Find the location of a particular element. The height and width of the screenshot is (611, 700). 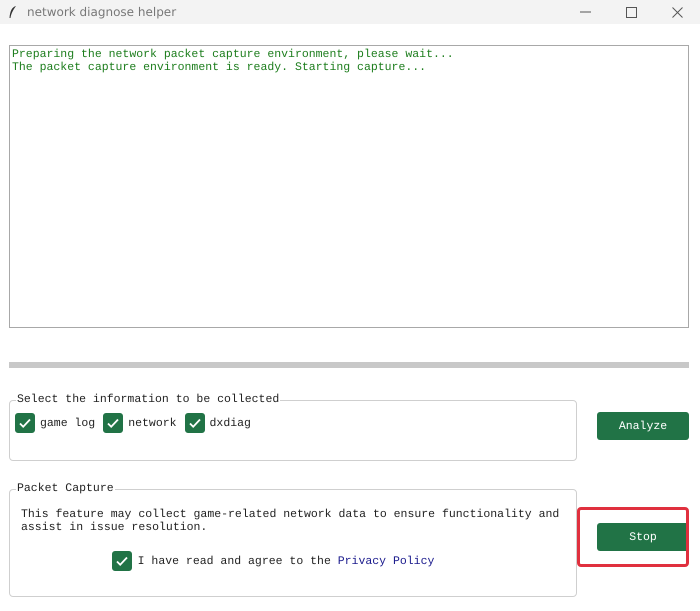

maximize-icon is located at coordinates (631, 12).